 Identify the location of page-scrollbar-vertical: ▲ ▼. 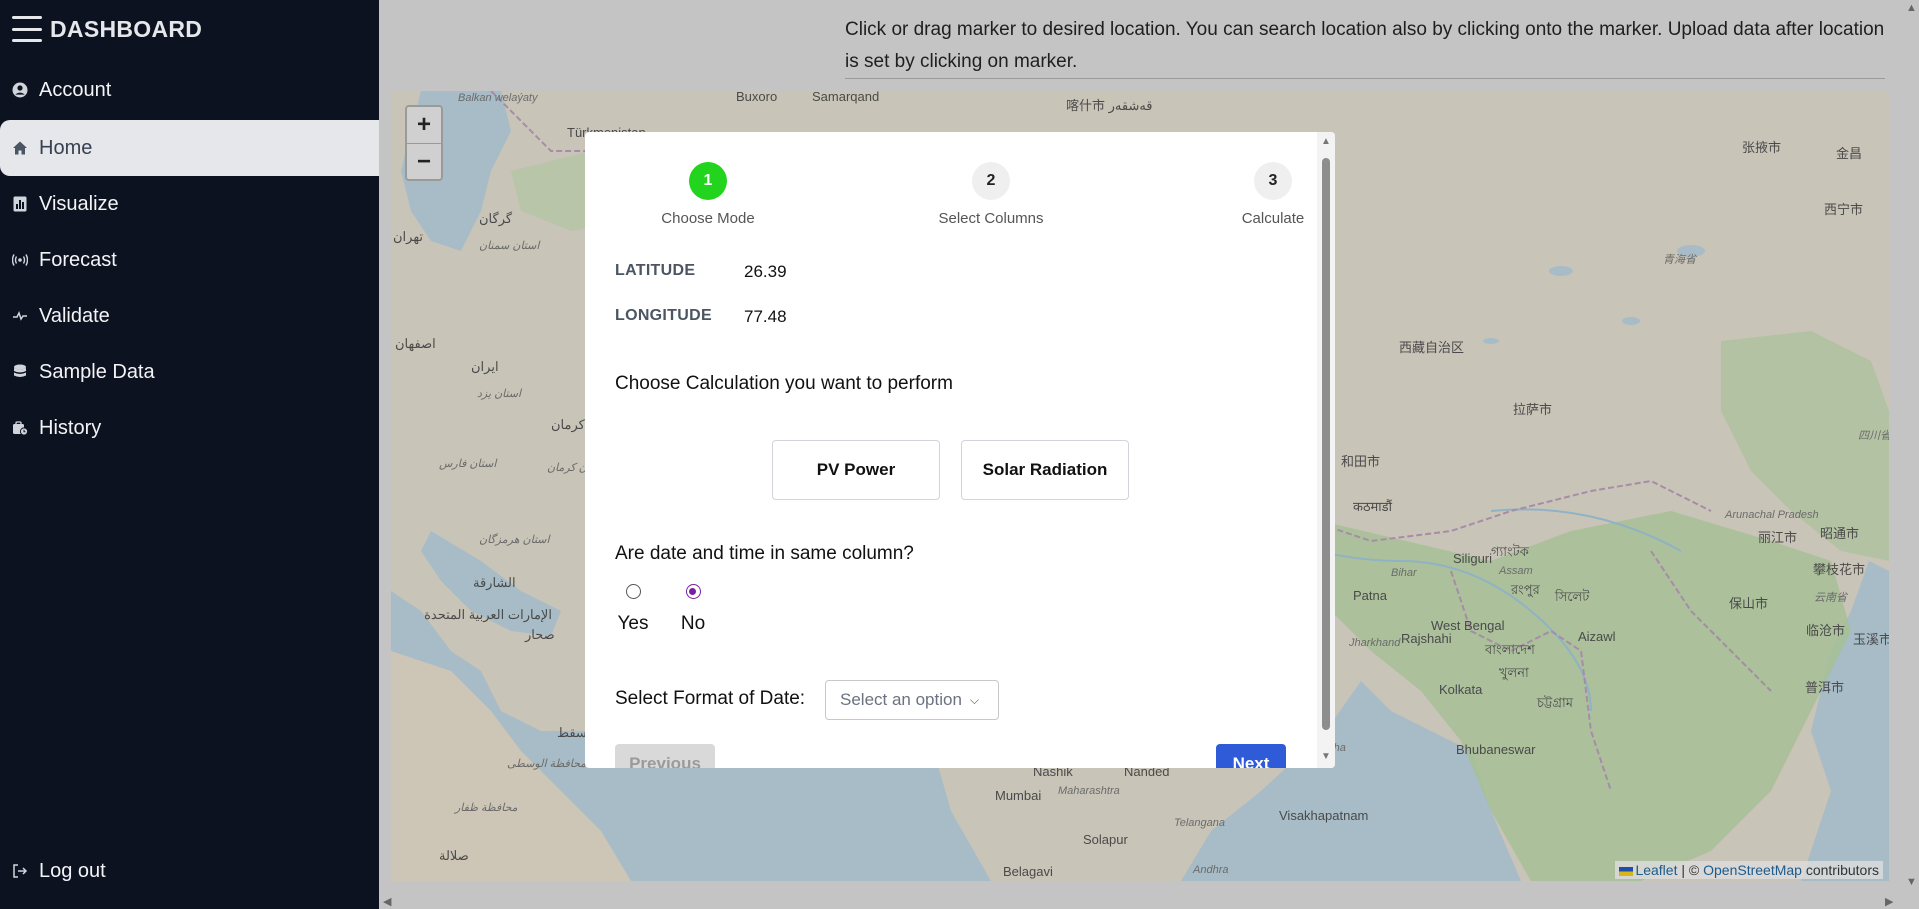
(1911, 446).